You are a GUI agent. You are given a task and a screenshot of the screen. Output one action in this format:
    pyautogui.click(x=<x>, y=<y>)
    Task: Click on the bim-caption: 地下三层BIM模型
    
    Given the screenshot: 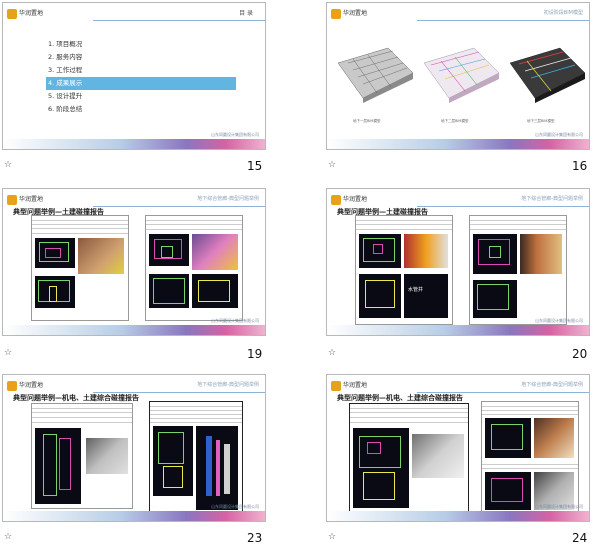 What is the action you would take?
    pyautogui.click(x=541, y=121)
    